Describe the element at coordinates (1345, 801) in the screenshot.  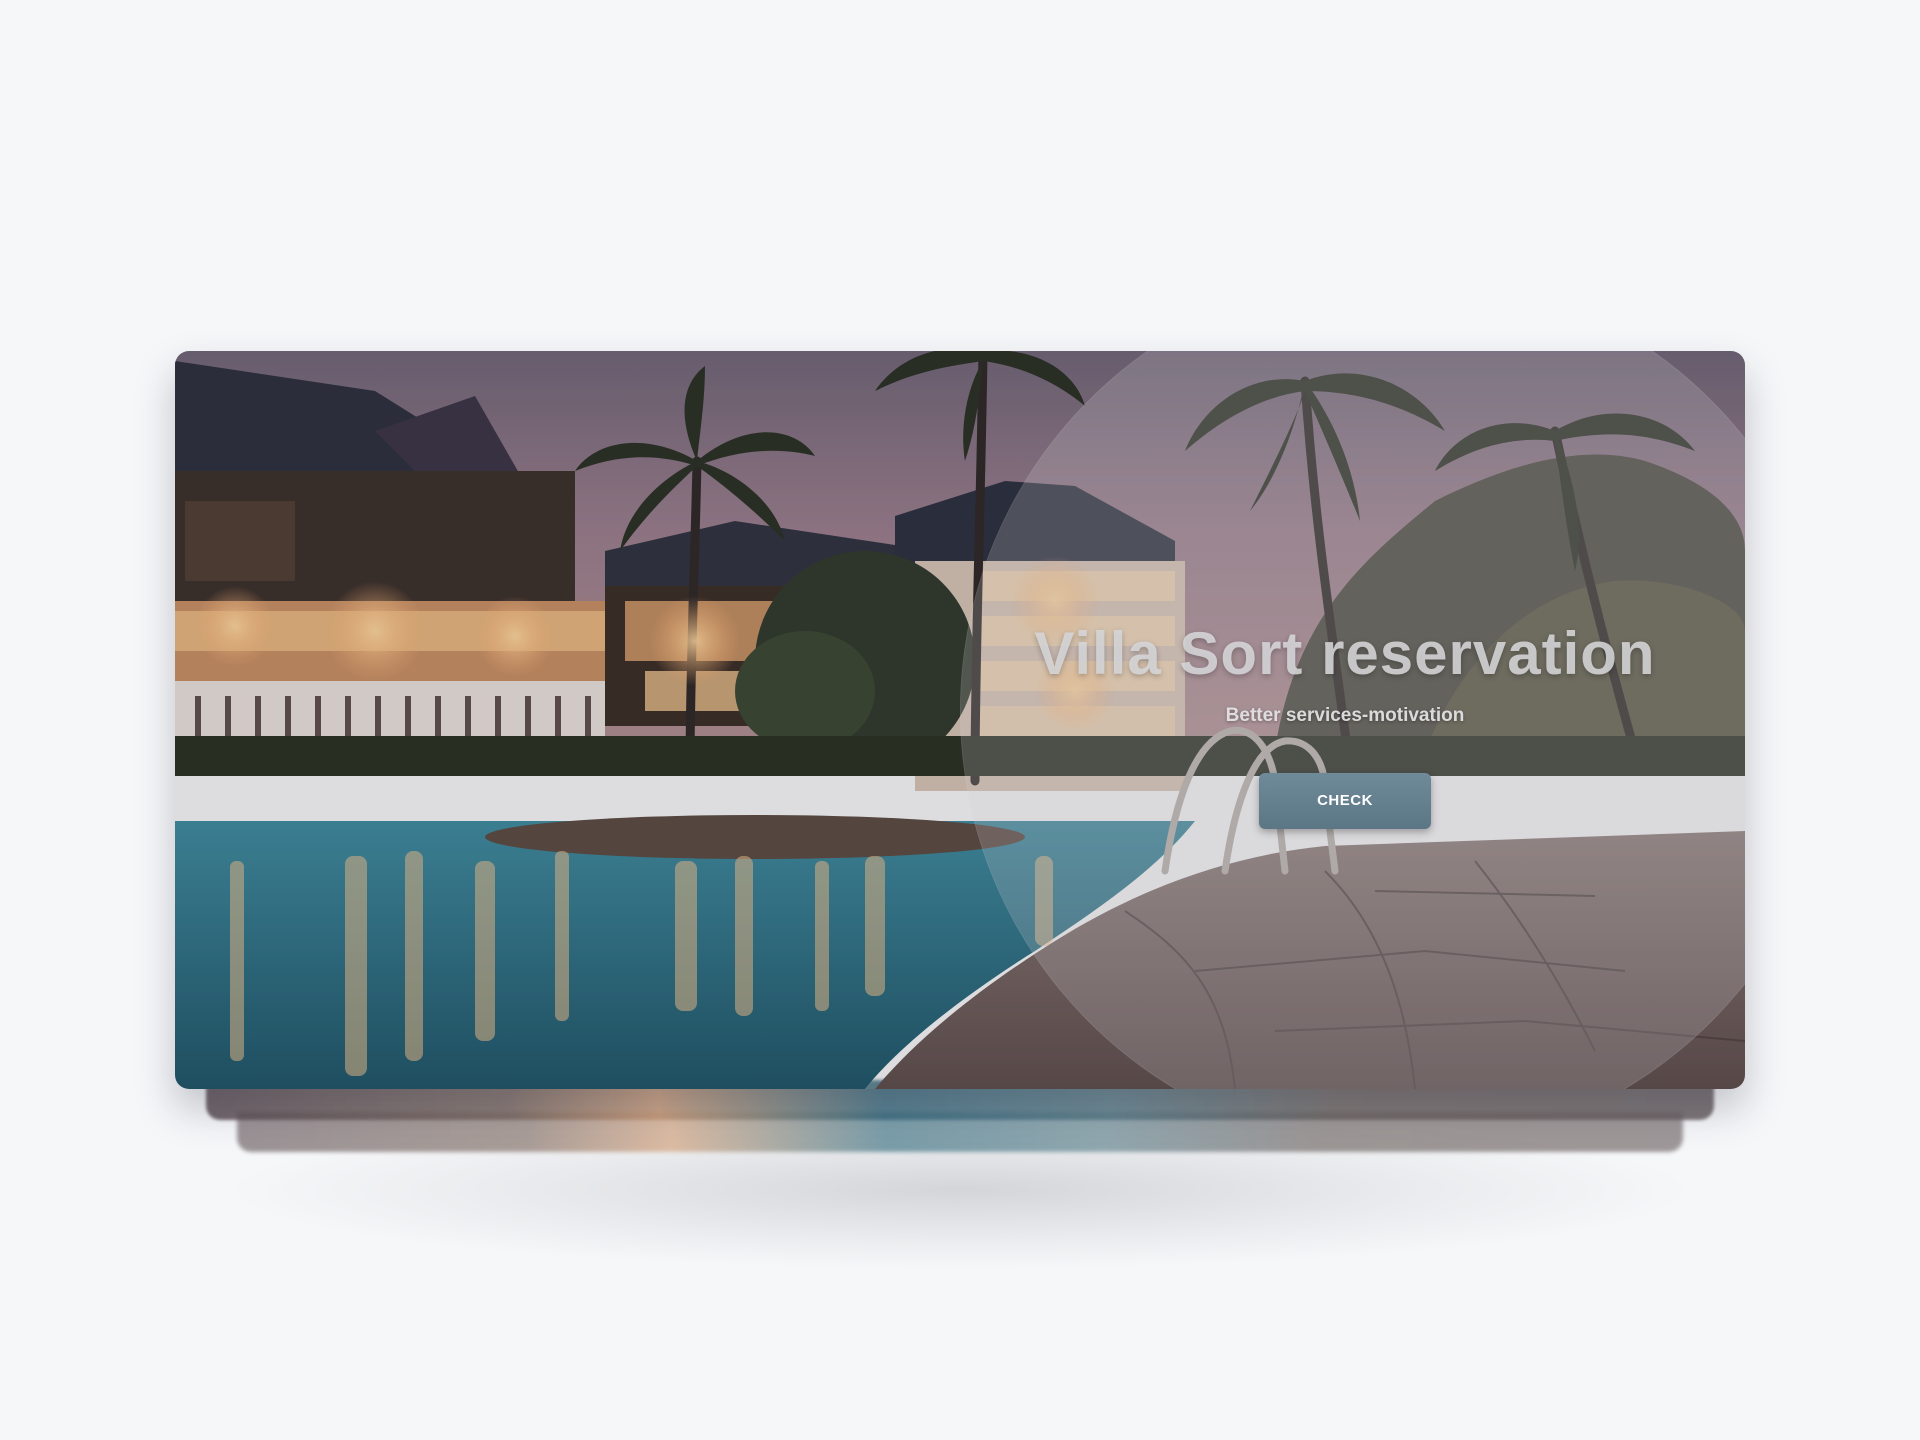
I see `check-button: CHECK` at that location.